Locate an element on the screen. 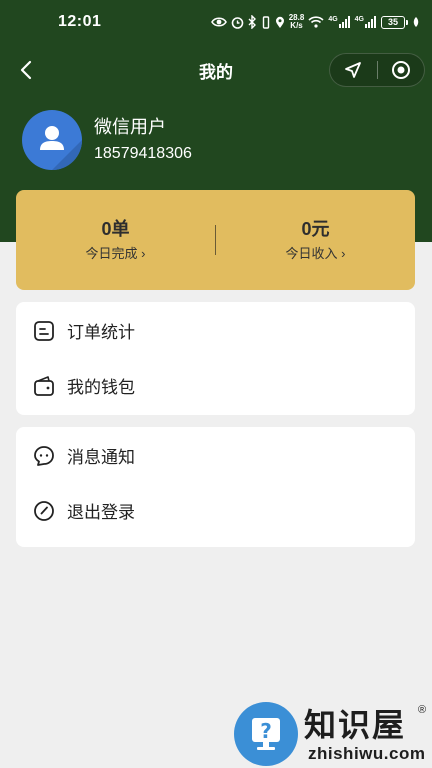 This screenshot has width=432, height=768. today-income-value: 0元 is located at coordinates (315, 229).